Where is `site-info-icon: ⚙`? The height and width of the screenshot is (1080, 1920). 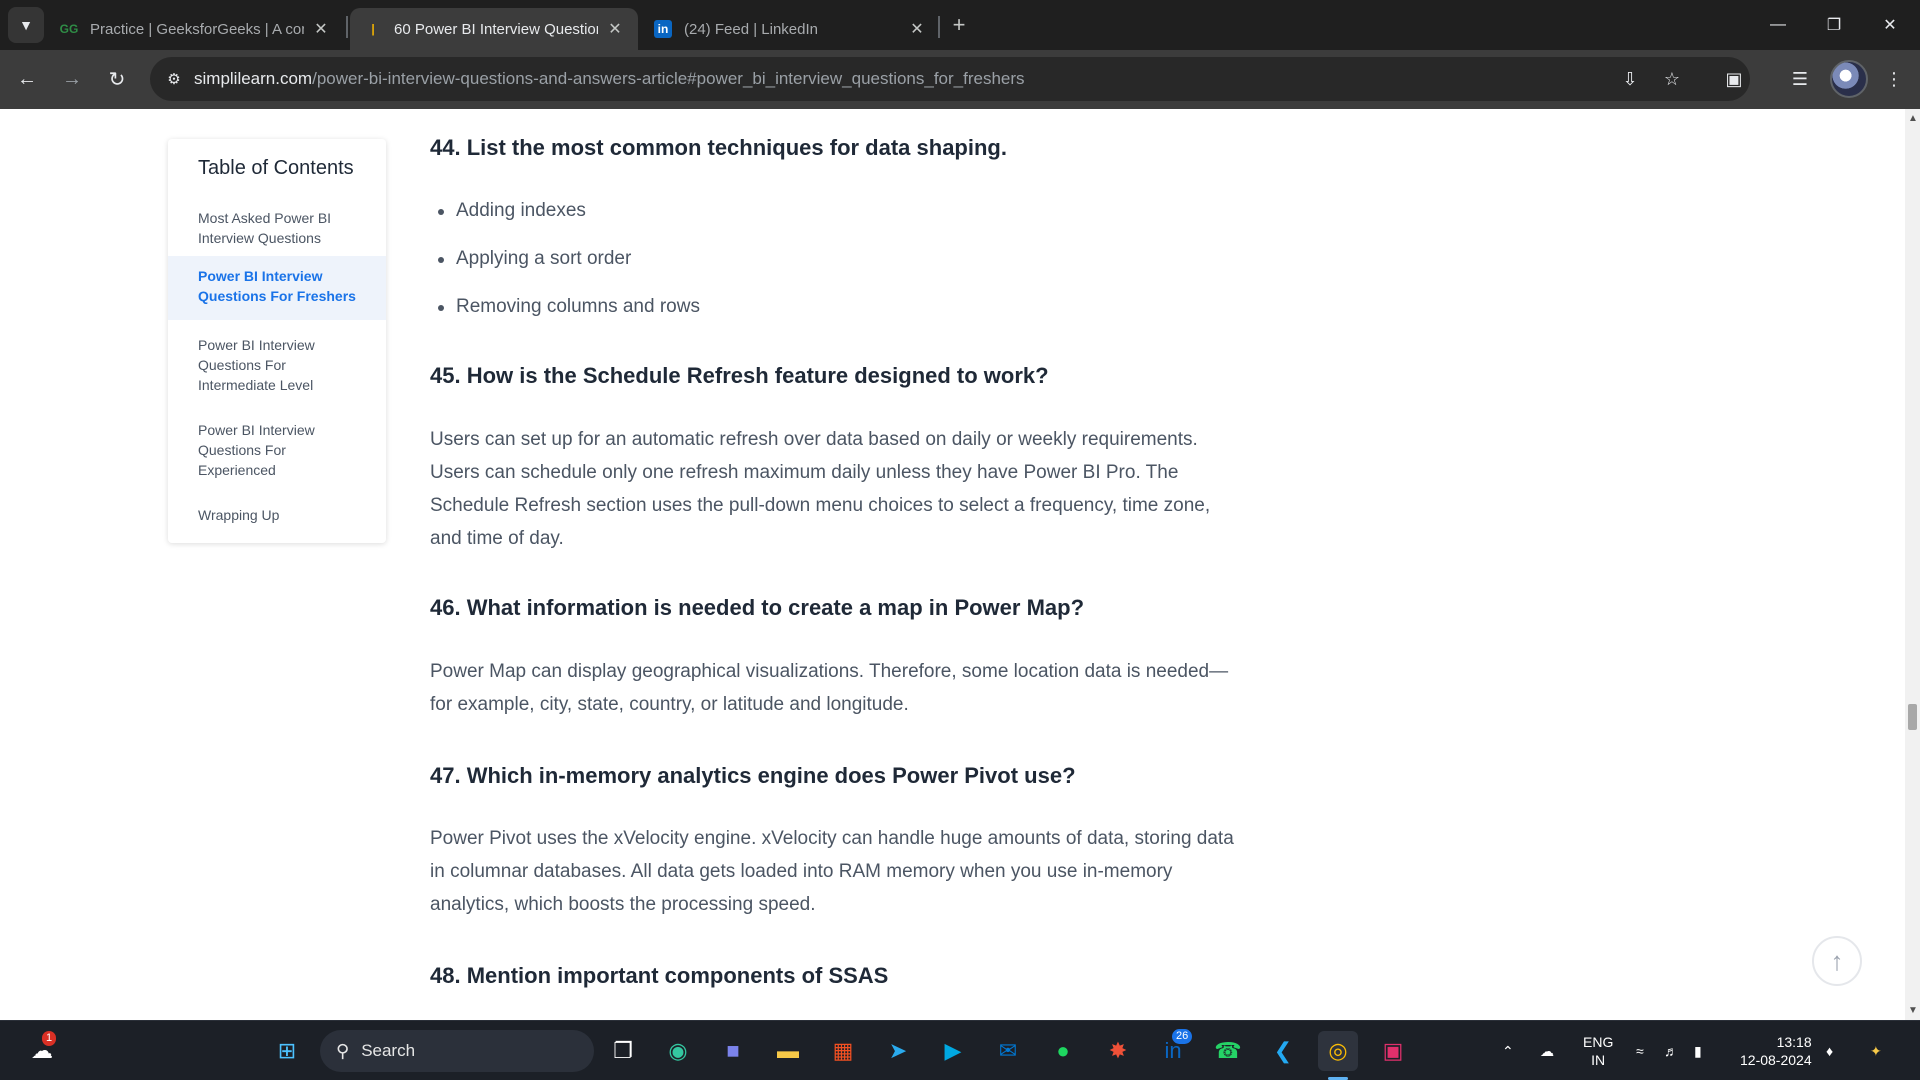
site-info-icon: ⚙ is located at coordinates (174, 79).